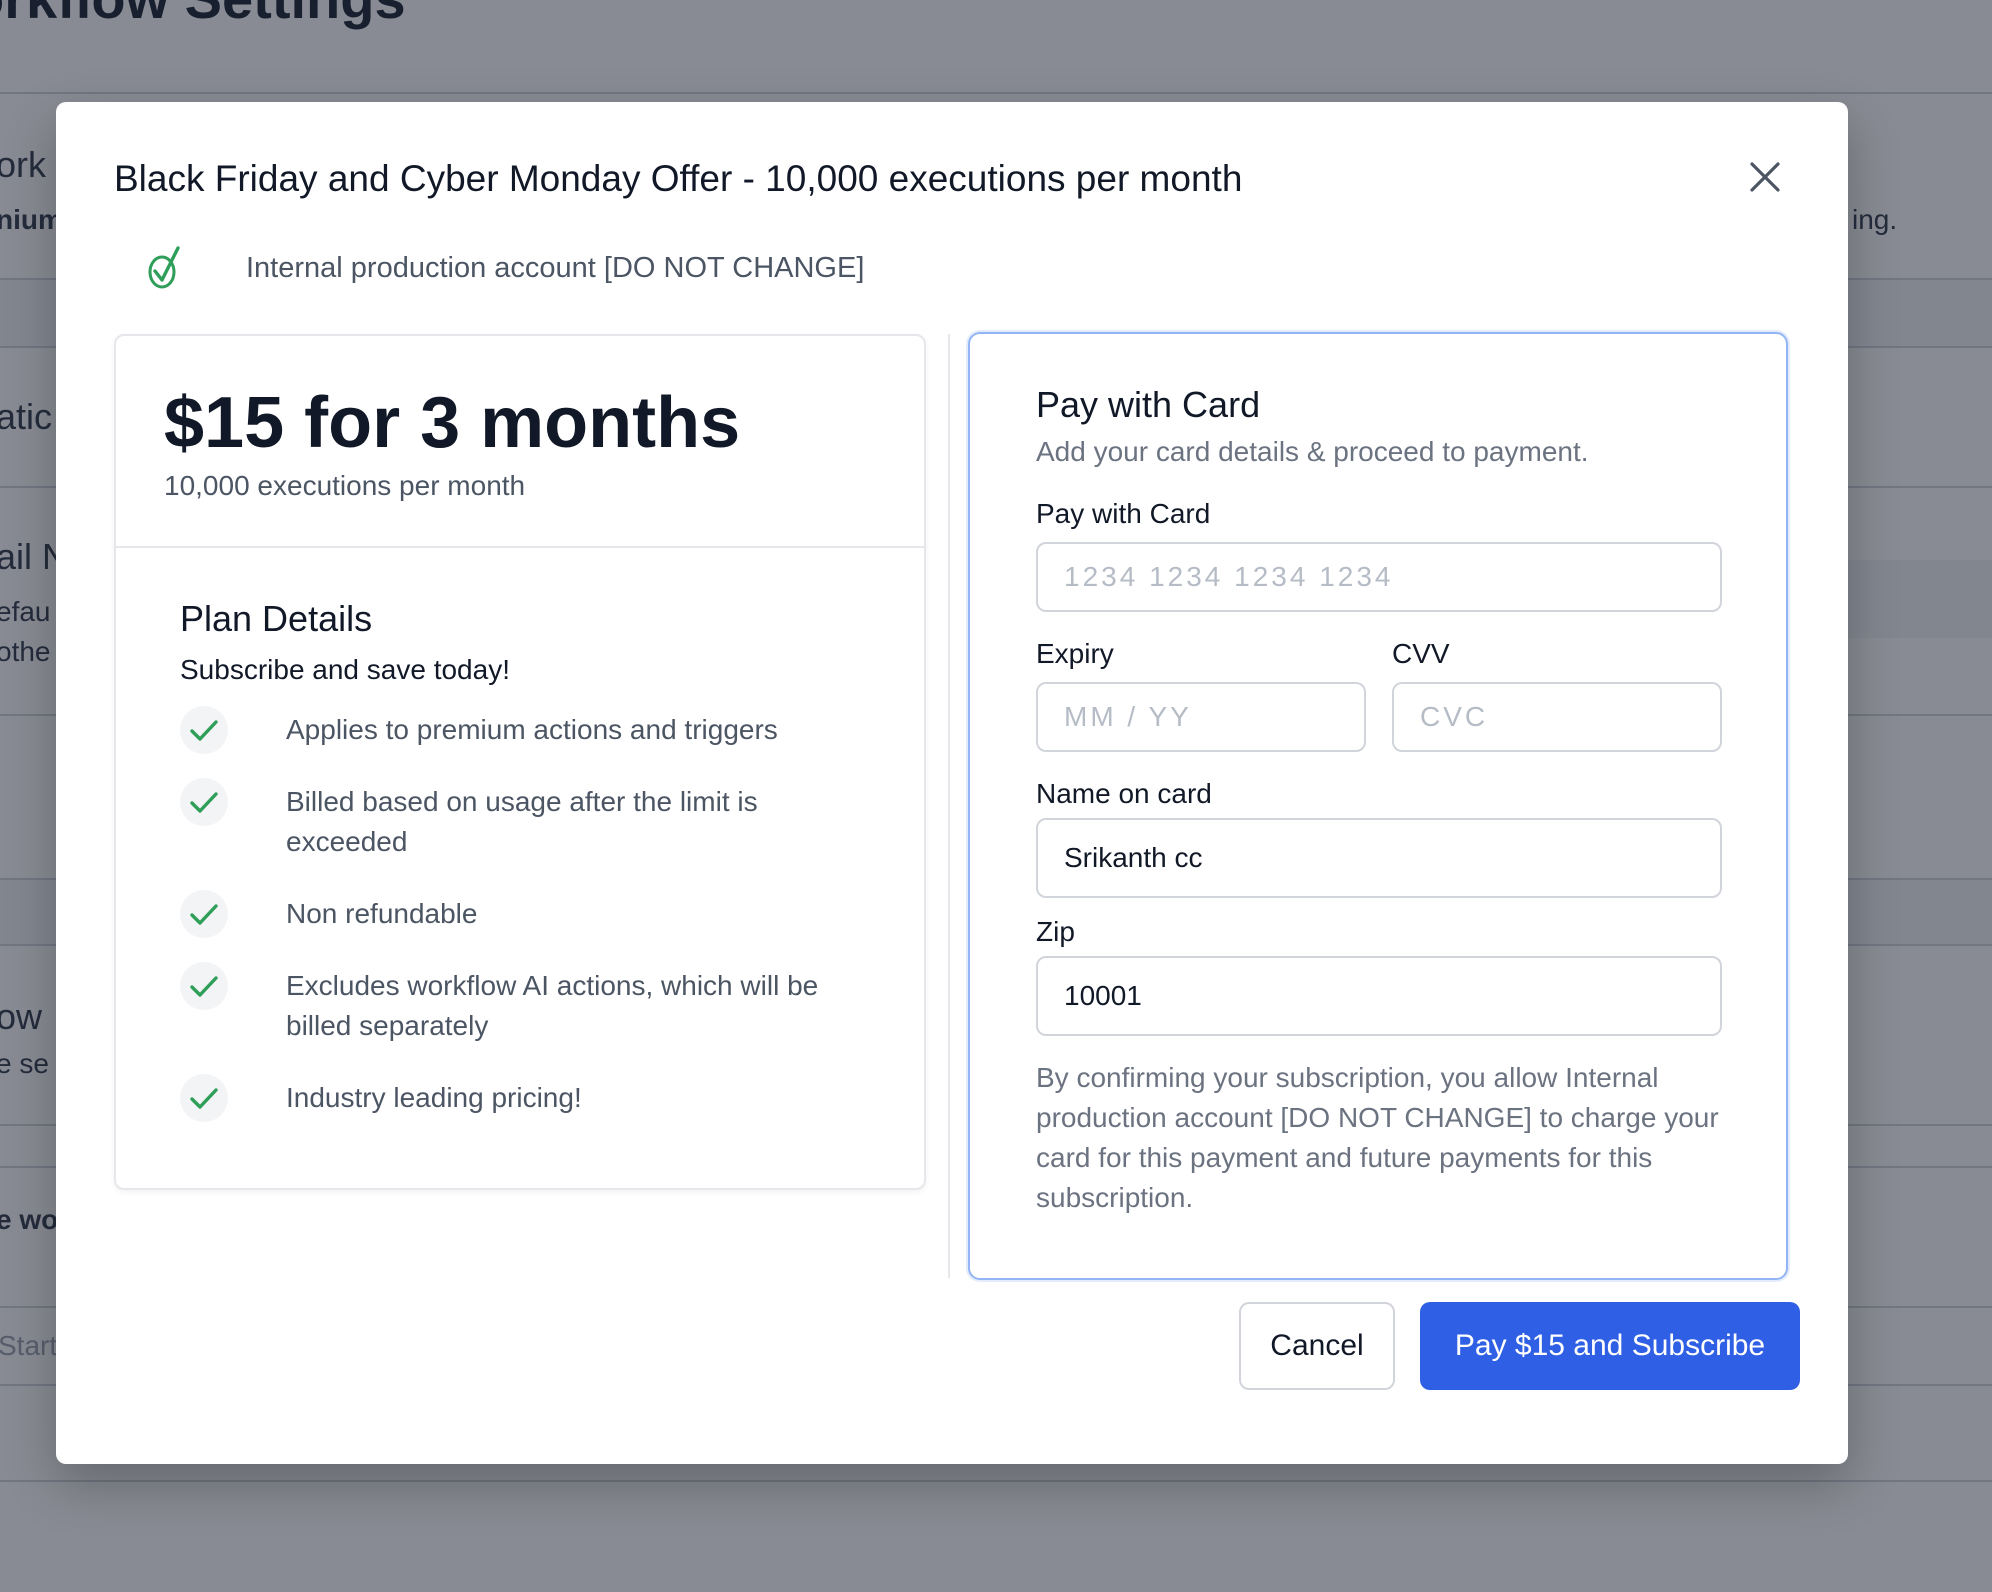 Image resolution: width=1992 pixels, height=1592 pixels. Describe the element at coordinates (276, 618) in the screenshot. I see `plan-details-title: Plan Details` at that location.